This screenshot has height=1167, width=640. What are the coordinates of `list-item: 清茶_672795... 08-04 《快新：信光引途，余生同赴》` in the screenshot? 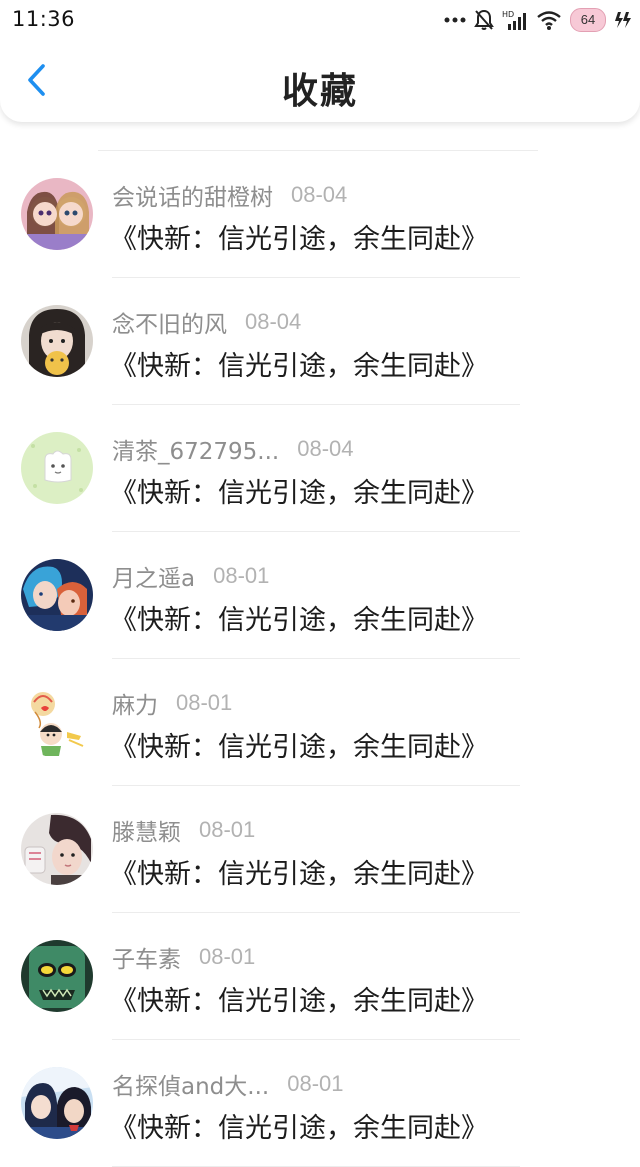 It's located at (320, 468).